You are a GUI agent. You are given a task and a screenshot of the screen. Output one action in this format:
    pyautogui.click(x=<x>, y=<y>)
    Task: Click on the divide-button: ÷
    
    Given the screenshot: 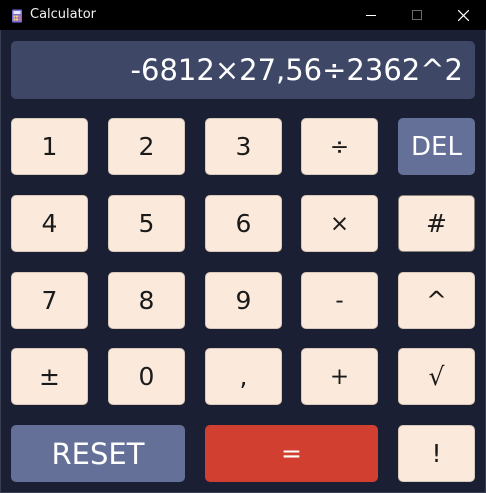 What is the action you would take?
    pyautogui.click(x=339, y=146)
    